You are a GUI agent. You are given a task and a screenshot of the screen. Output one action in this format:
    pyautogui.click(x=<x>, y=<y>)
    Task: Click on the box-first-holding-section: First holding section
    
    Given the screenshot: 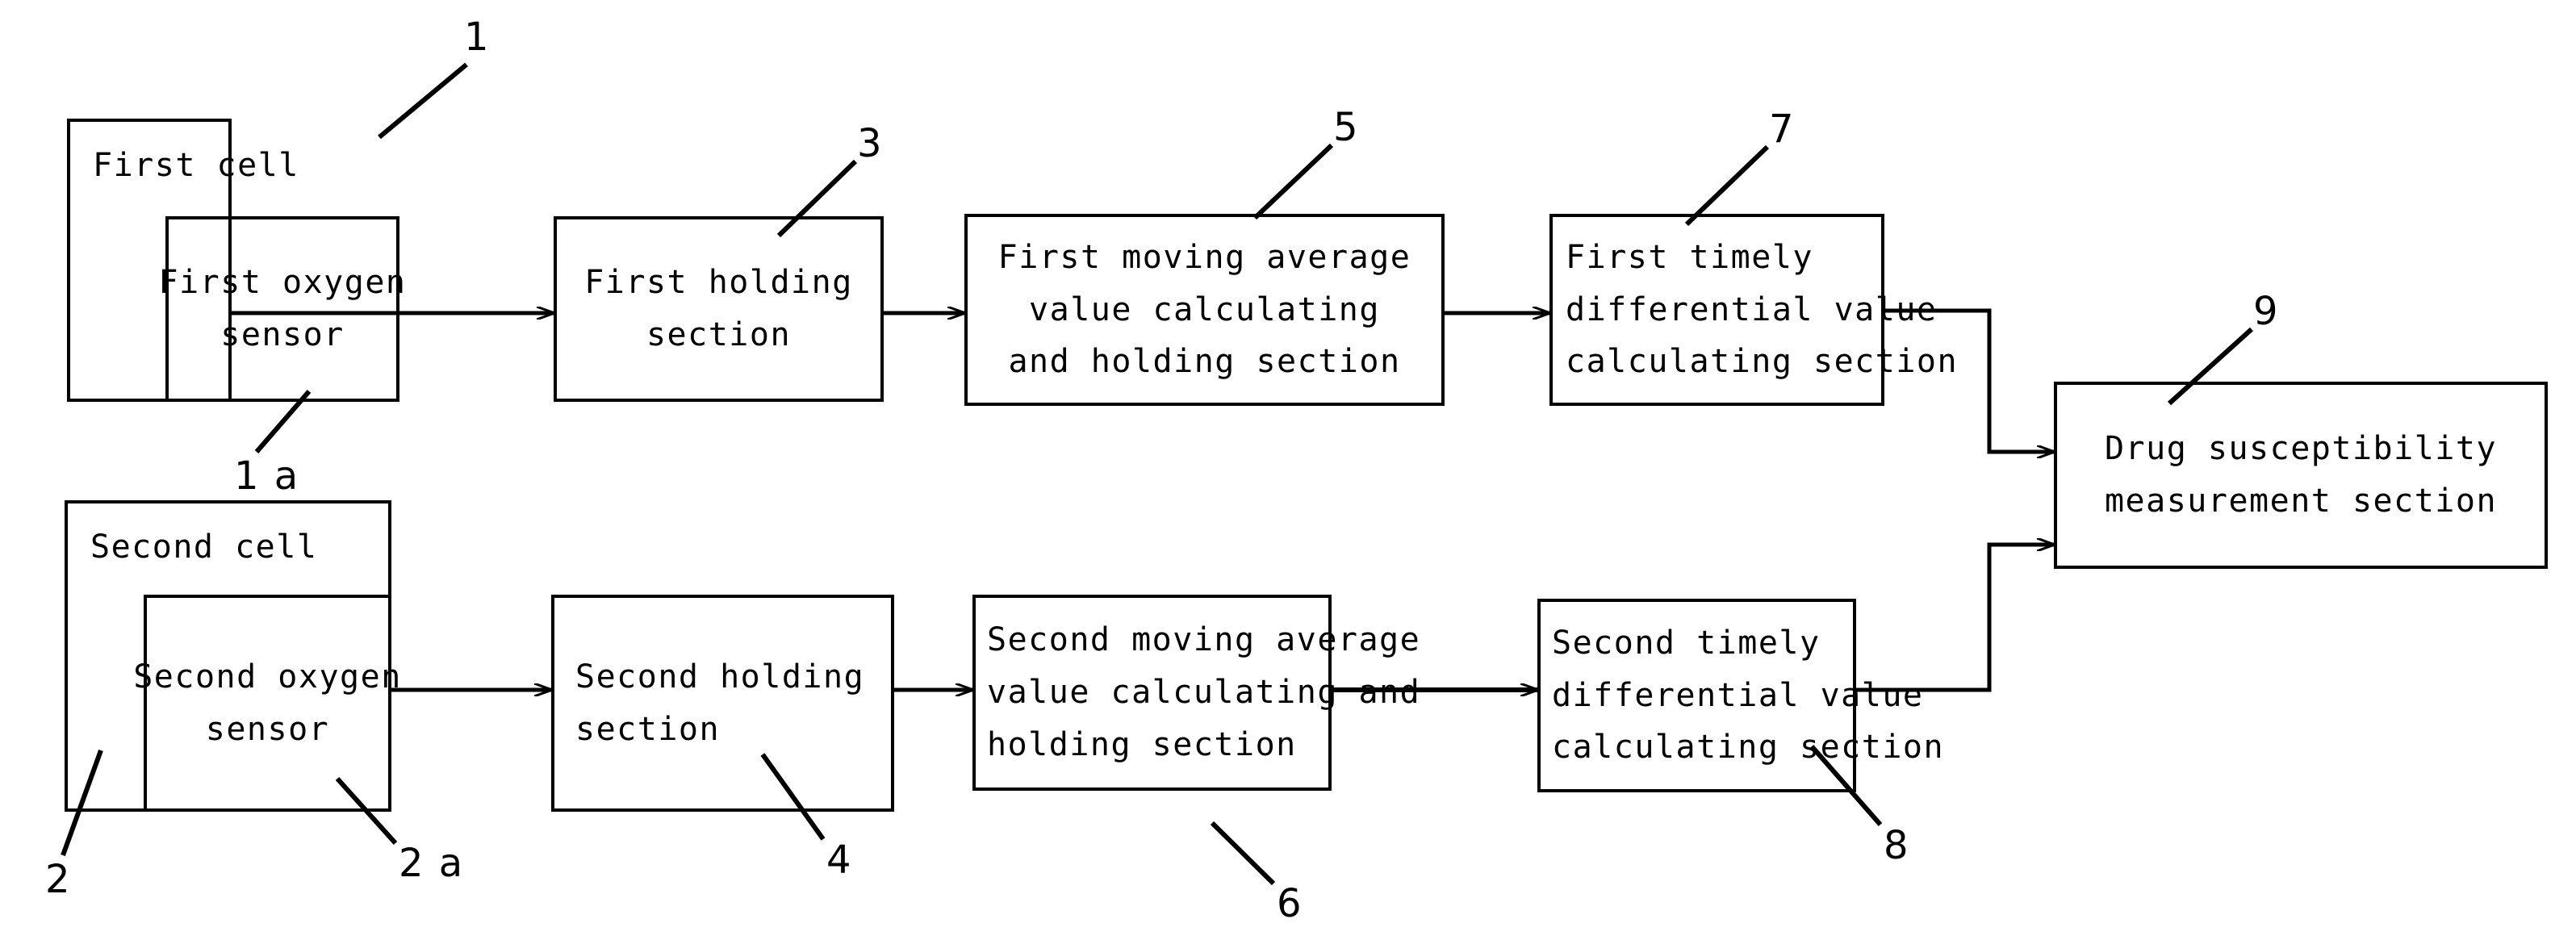 What is the action you would take?
    pyautogui.click(x=719, y=309)
    